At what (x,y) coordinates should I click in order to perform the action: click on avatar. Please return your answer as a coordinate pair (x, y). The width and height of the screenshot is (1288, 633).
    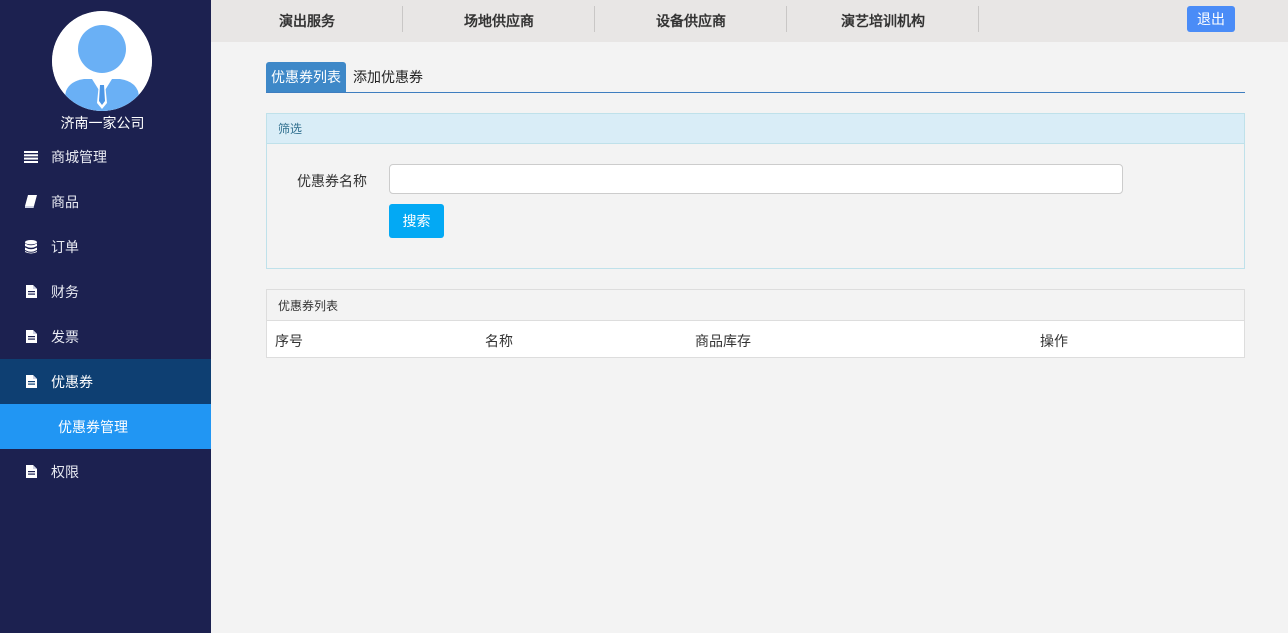
    Looking at the image, I should click on (102, 61).